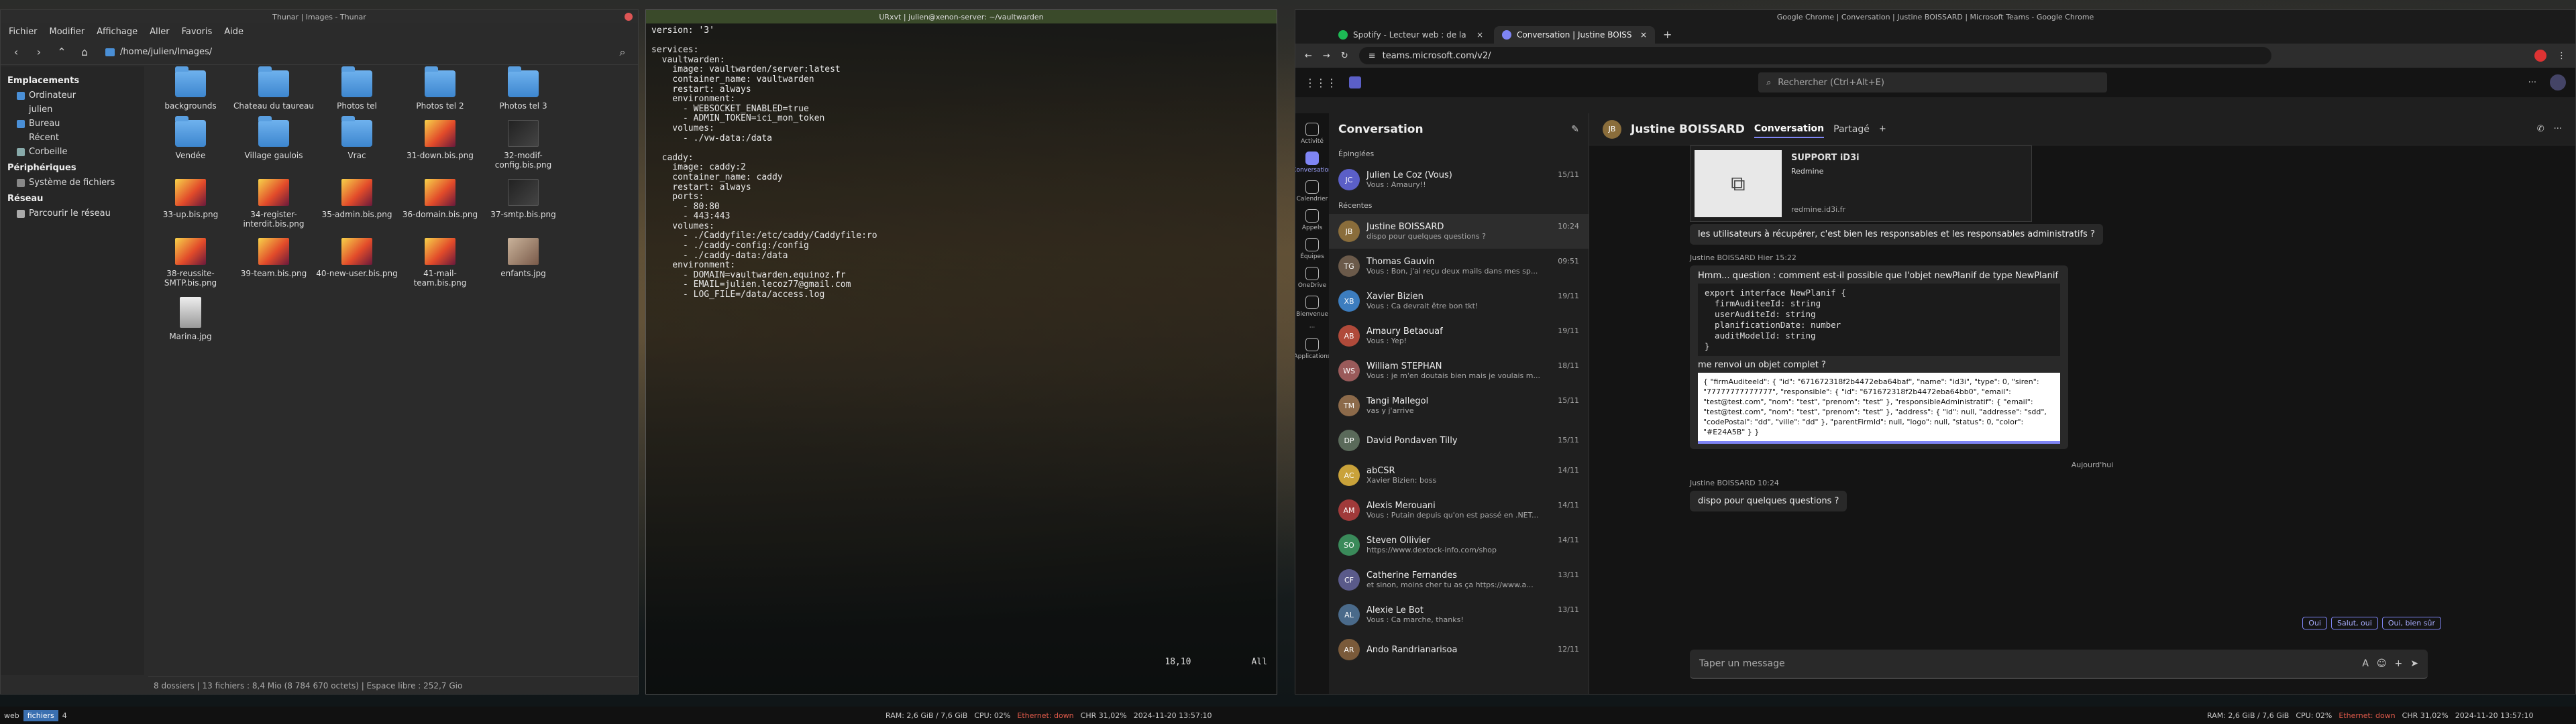  Describe the element at coordinates (2314, 623) in the screenshot. I see `suggested-reply: Oui` at that location.